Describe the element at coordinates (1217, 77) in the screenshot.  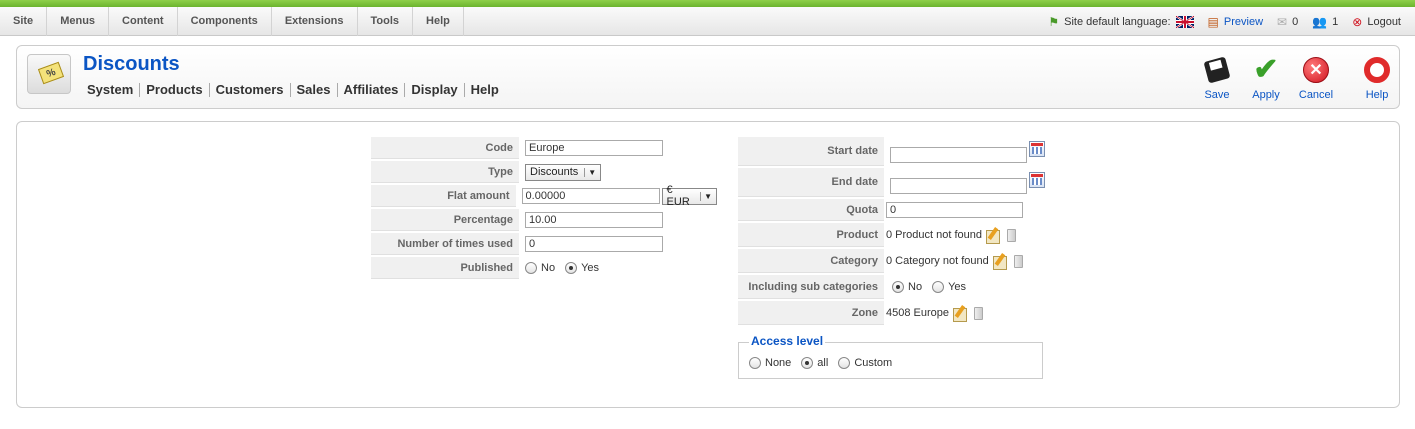
I see `save-button: Save` at that location.